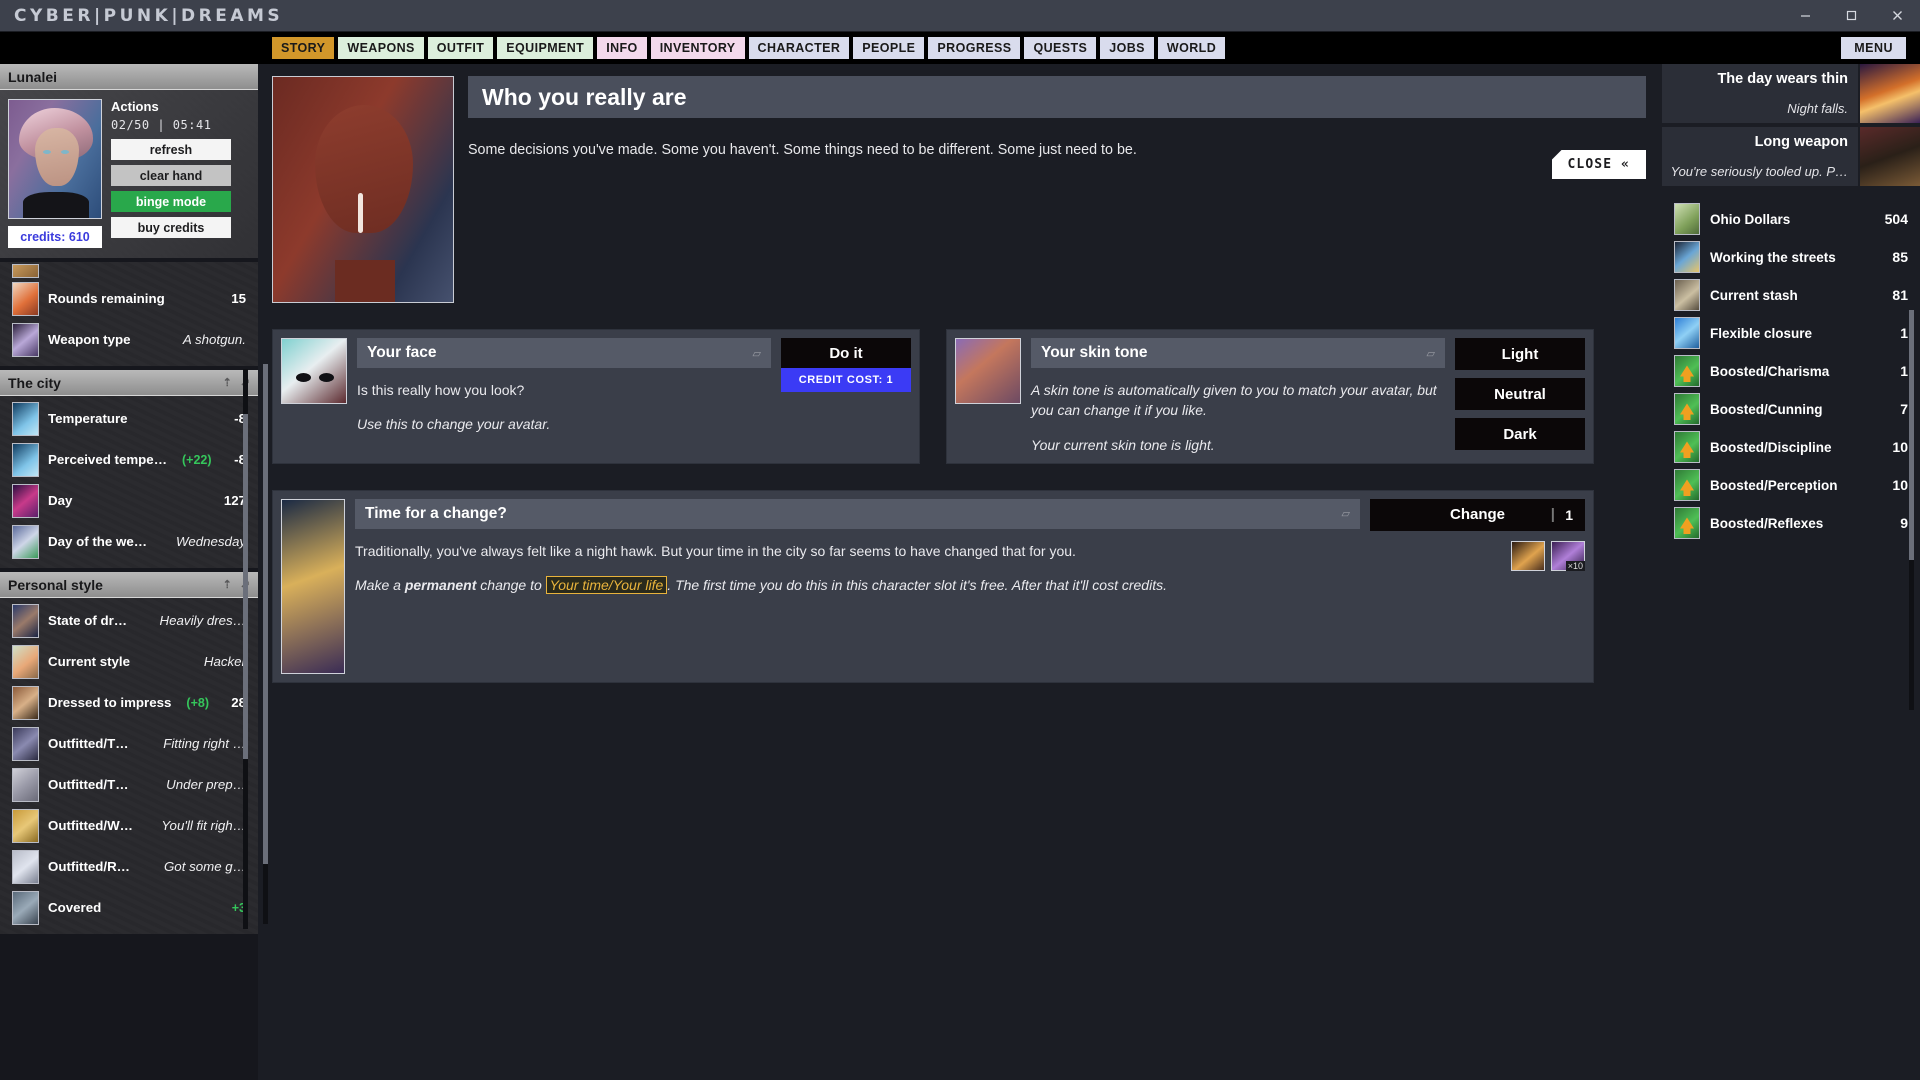  Describe the element at coordinates (1766, 409) in the screenshot. I see `stat-label: Boosted/Cunning` at that location.